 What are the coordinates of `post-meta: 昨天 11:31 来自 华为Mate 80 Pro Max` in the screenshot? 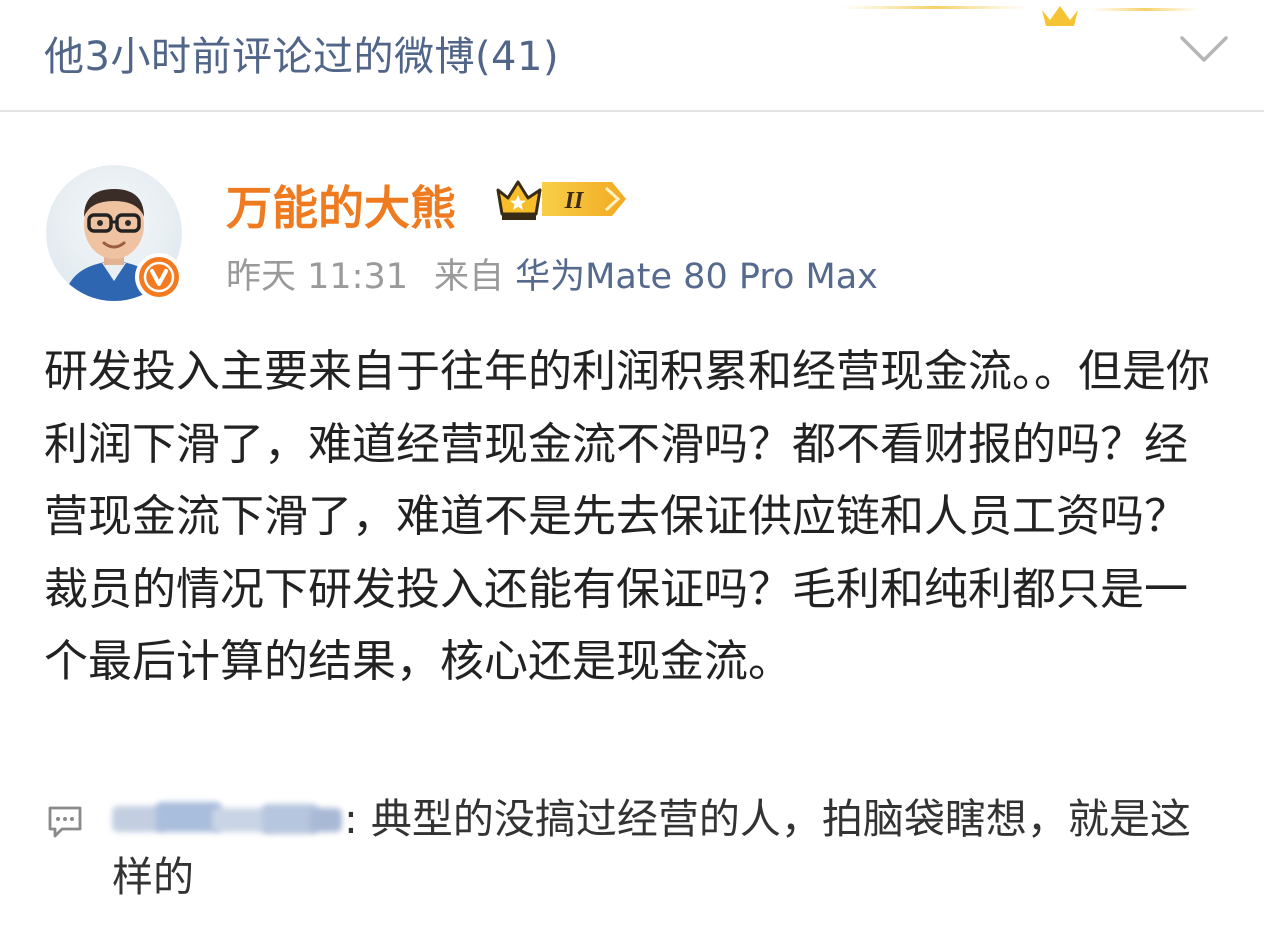 It's located at (552, 273).